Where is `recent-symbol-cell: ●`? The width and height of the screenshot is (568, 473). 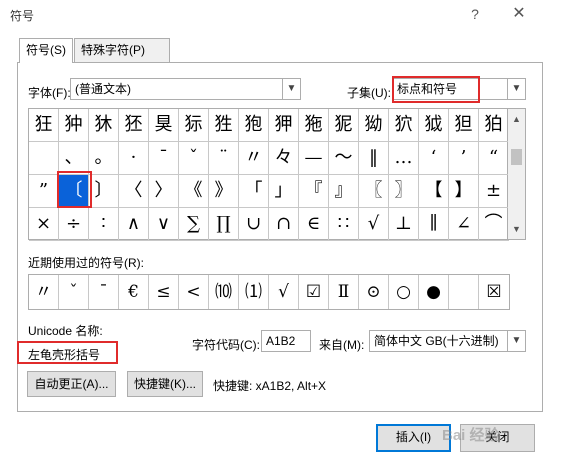 recent-symbol-cell: ● is located at coordinates (434, 292).